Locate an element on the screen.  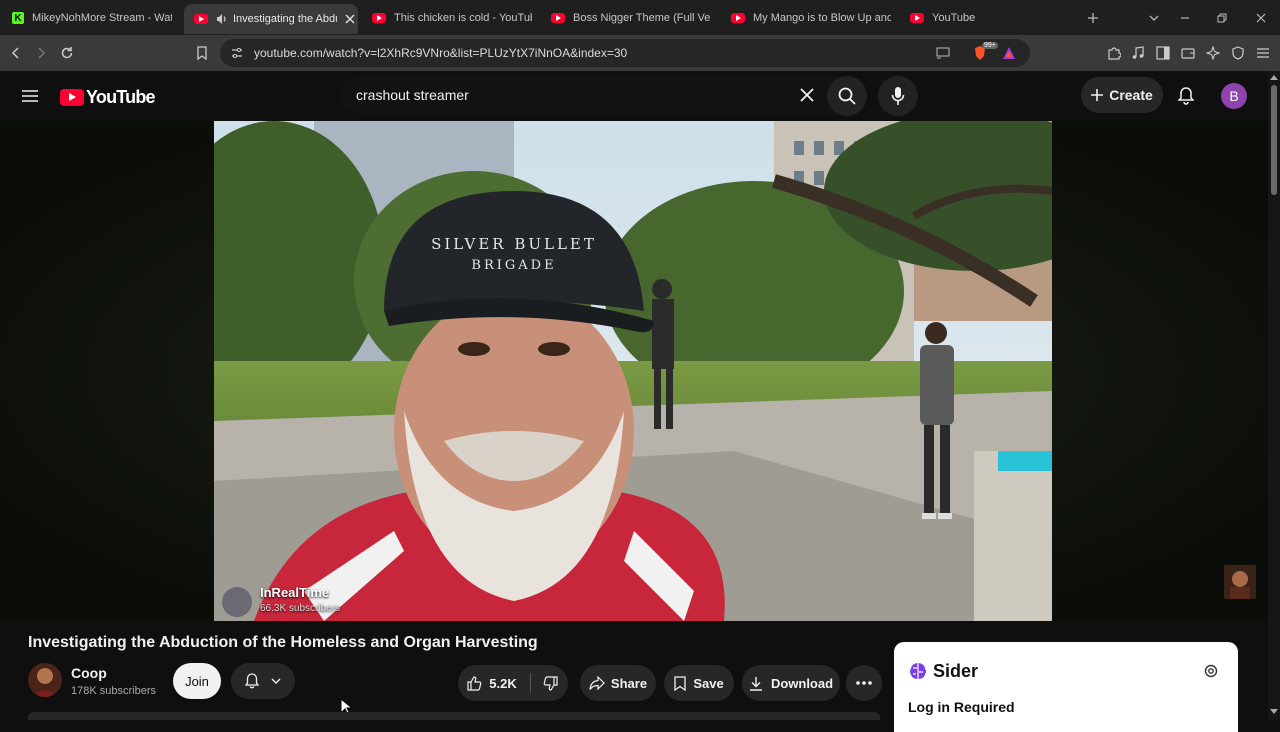
restore-button is located at coordinates (1222, 18).